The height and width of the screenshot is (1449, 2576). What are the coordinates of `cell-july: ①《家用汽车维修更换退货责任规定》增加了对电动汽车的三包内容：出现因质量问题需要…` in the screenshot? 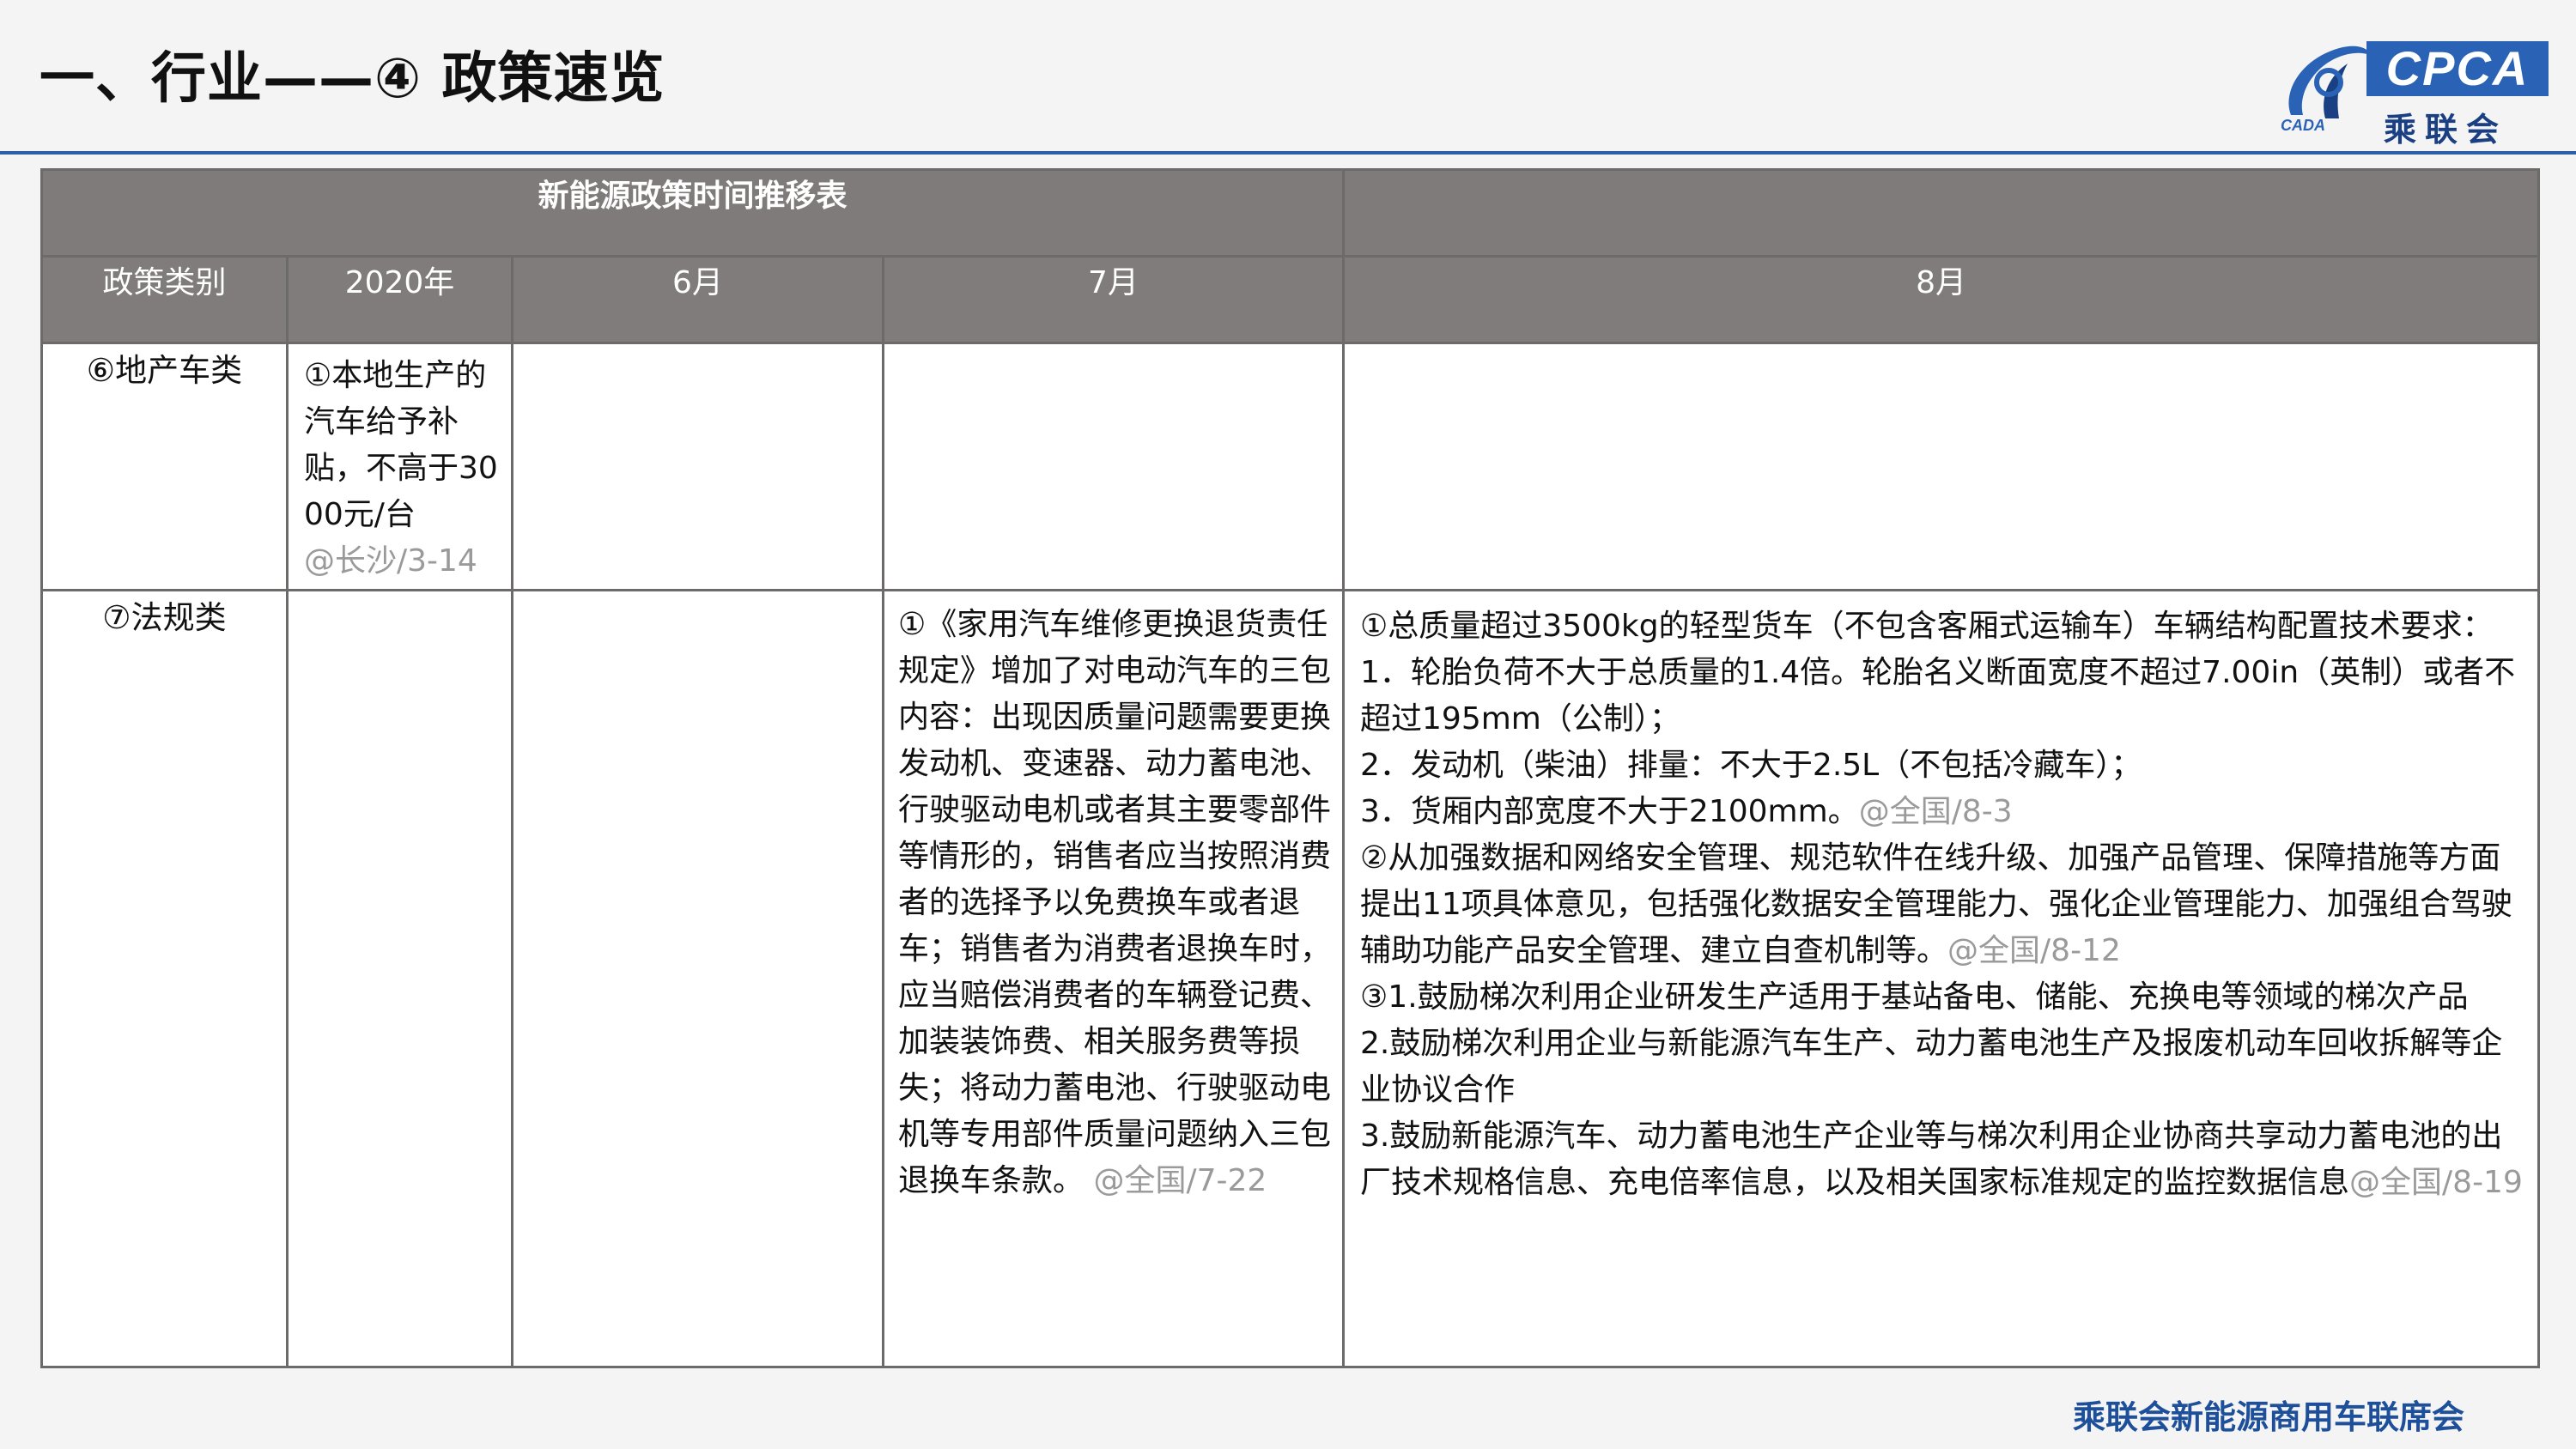 It's located at (1113, 978).